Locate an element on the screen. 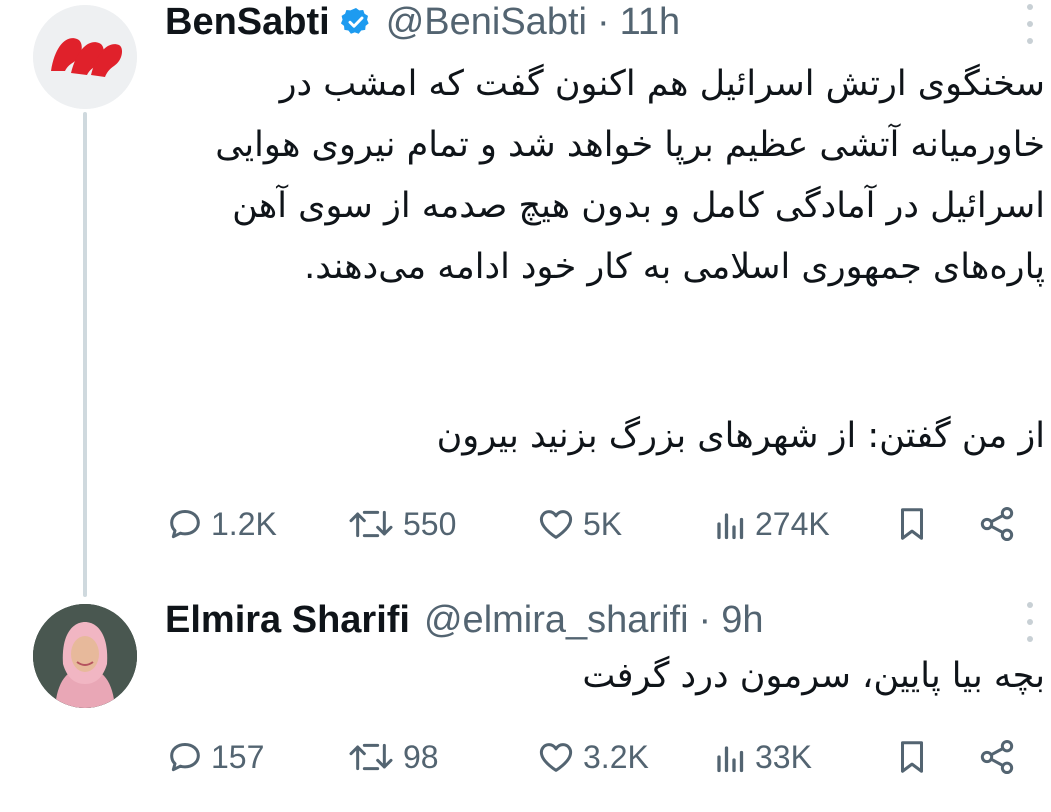  tweet-actions: 157 98 3.2K 33K is located at coordinates (600, 757).